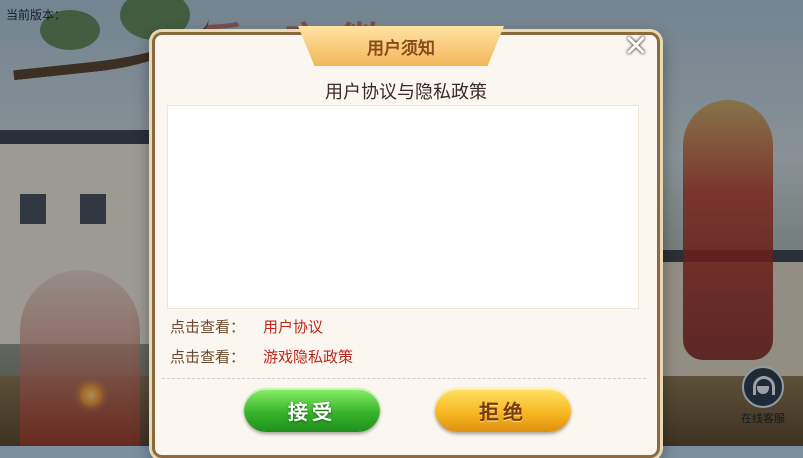  What do you see at coordinates (308, 357) in the screenshot?
I see `privacy-policy-link: 游戏隐私政策` at bounding box center [308, 357].